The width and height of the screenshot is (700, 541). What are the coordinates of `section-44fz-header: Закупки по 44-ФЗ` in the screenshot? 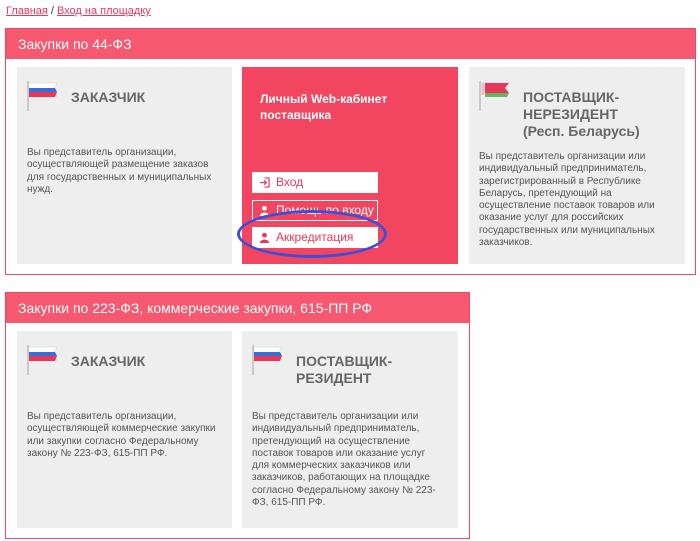 It's located at (350, 44).